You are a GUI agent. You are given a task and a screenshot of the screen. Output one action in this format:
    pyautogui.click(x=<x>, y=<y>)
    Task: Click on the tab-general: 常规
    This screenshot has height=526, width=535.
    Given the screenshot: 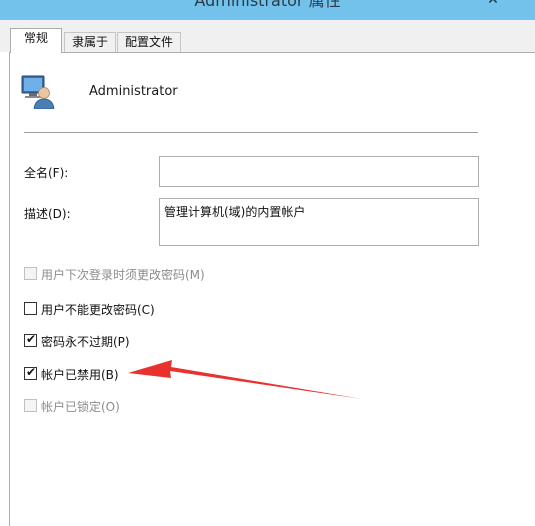 What is the action you would take?
    pyautogui.click(x=36, y=40)
    